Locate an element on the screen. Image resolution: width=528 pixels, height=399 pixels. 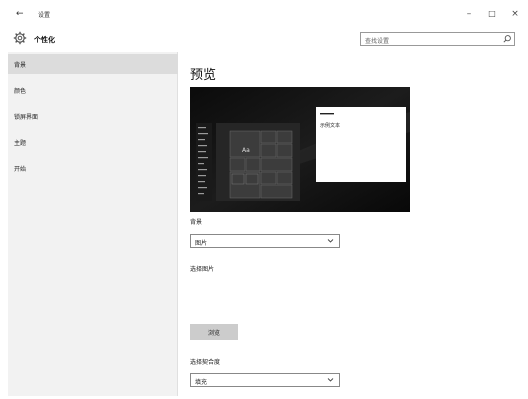
browse-button-label: 浏览 is located at coordinates (213, 333).